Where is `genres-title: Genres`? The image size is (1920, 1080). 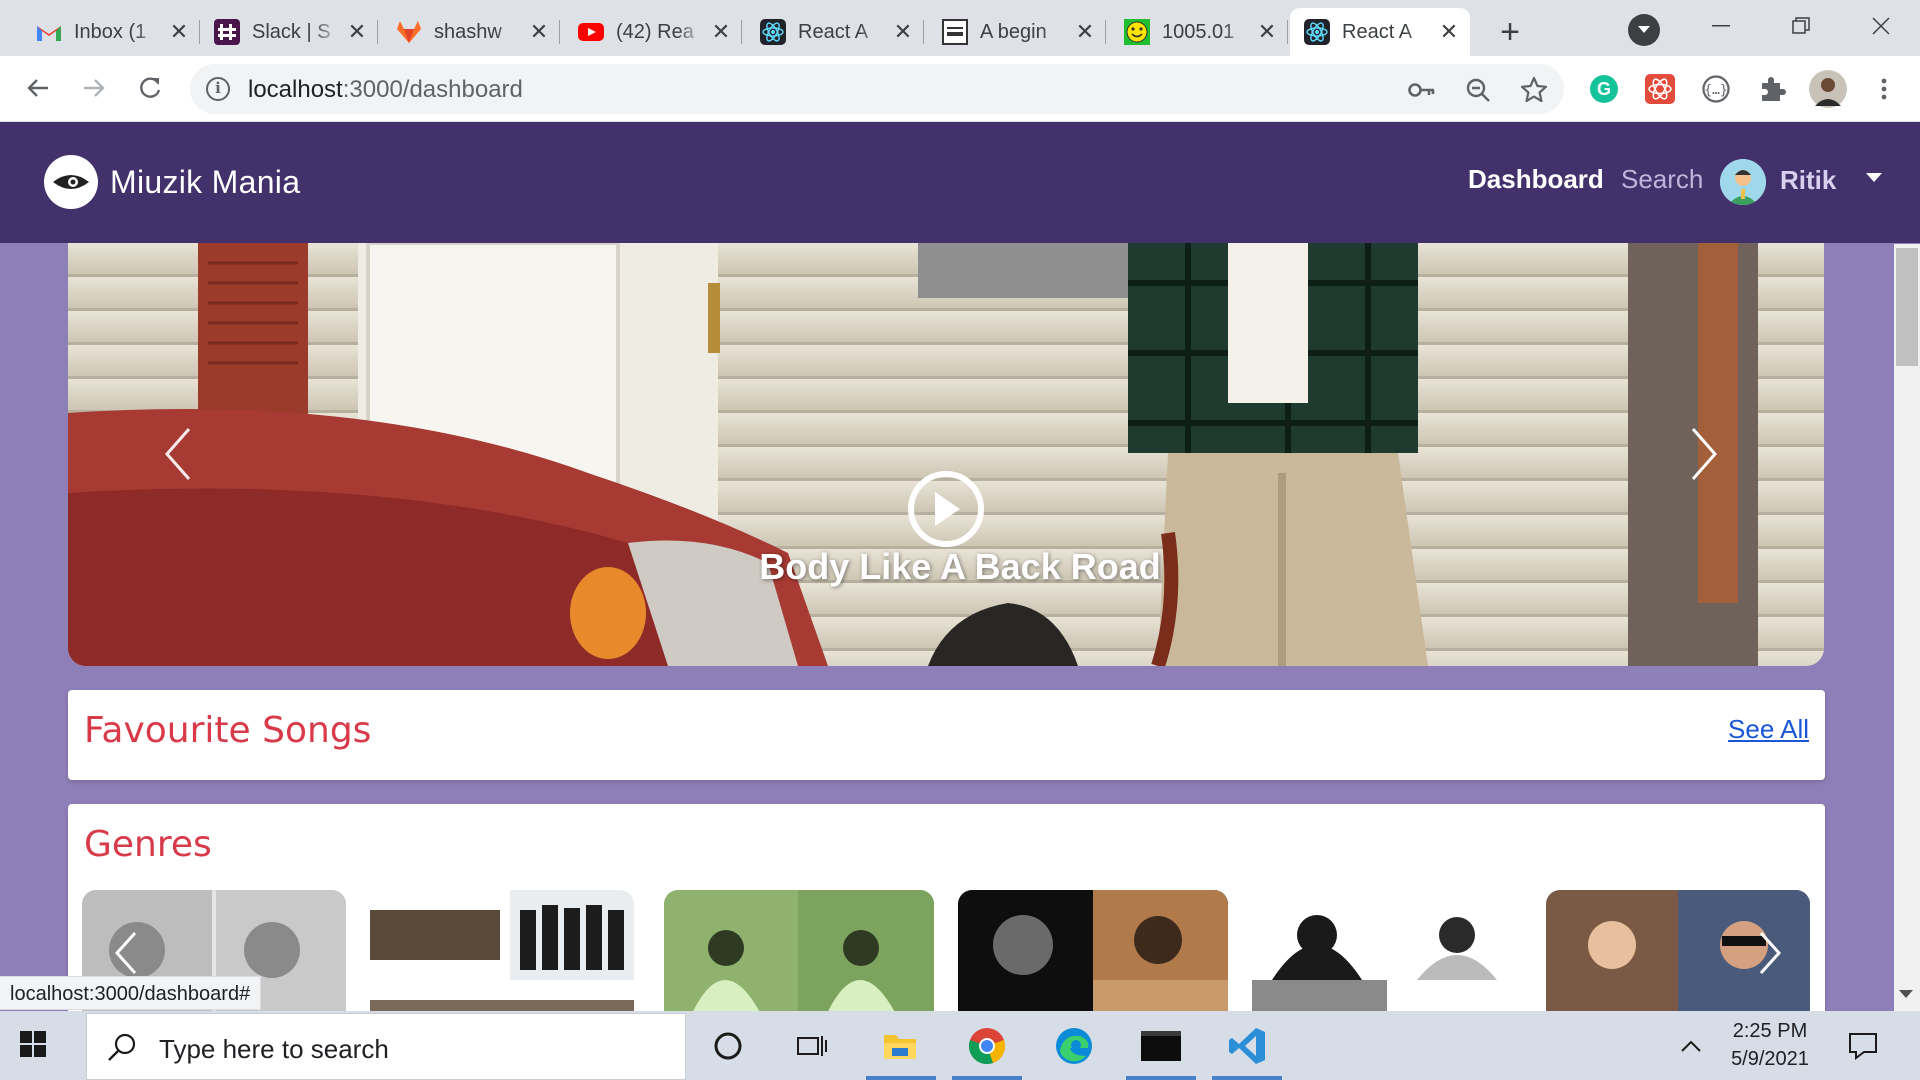 genres-title: Genres is located at coordinates (148, 844).